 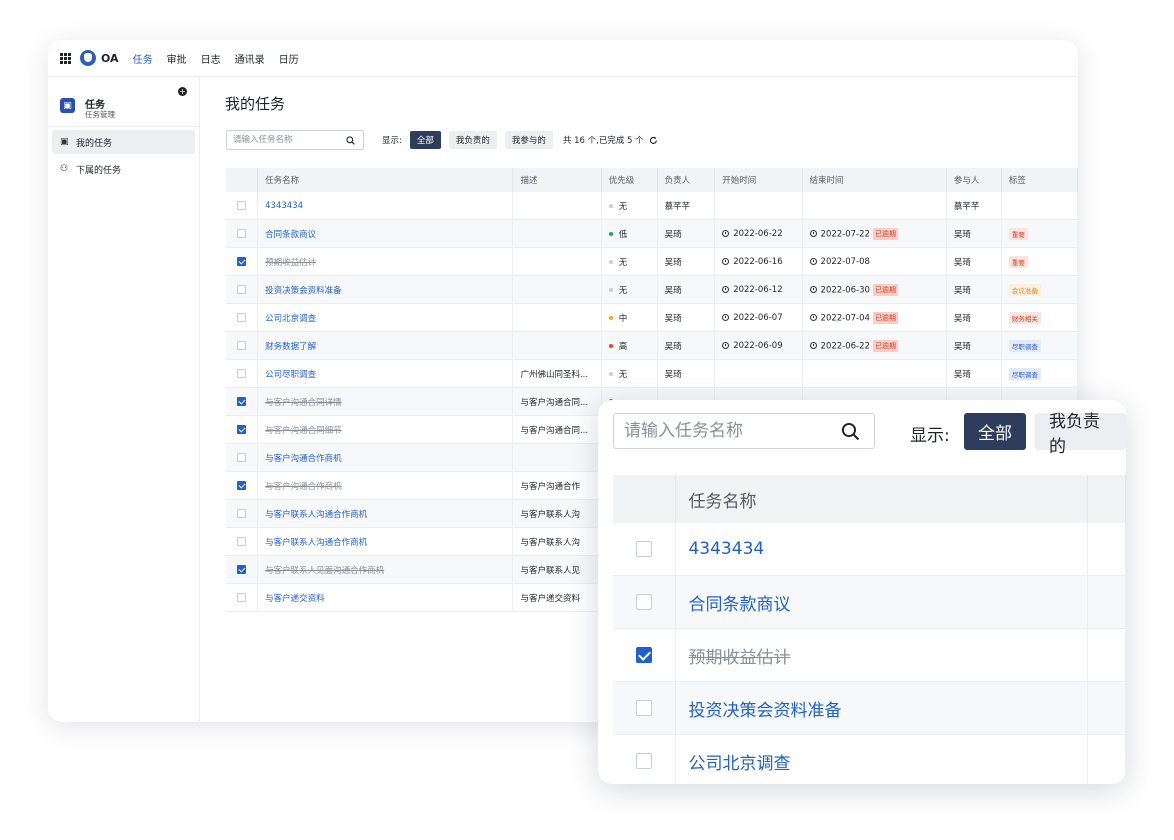 What do you see at coordinates (65, 58) in the screenshot?
I see `app-grid-icon` at bounding box center [65, 58].